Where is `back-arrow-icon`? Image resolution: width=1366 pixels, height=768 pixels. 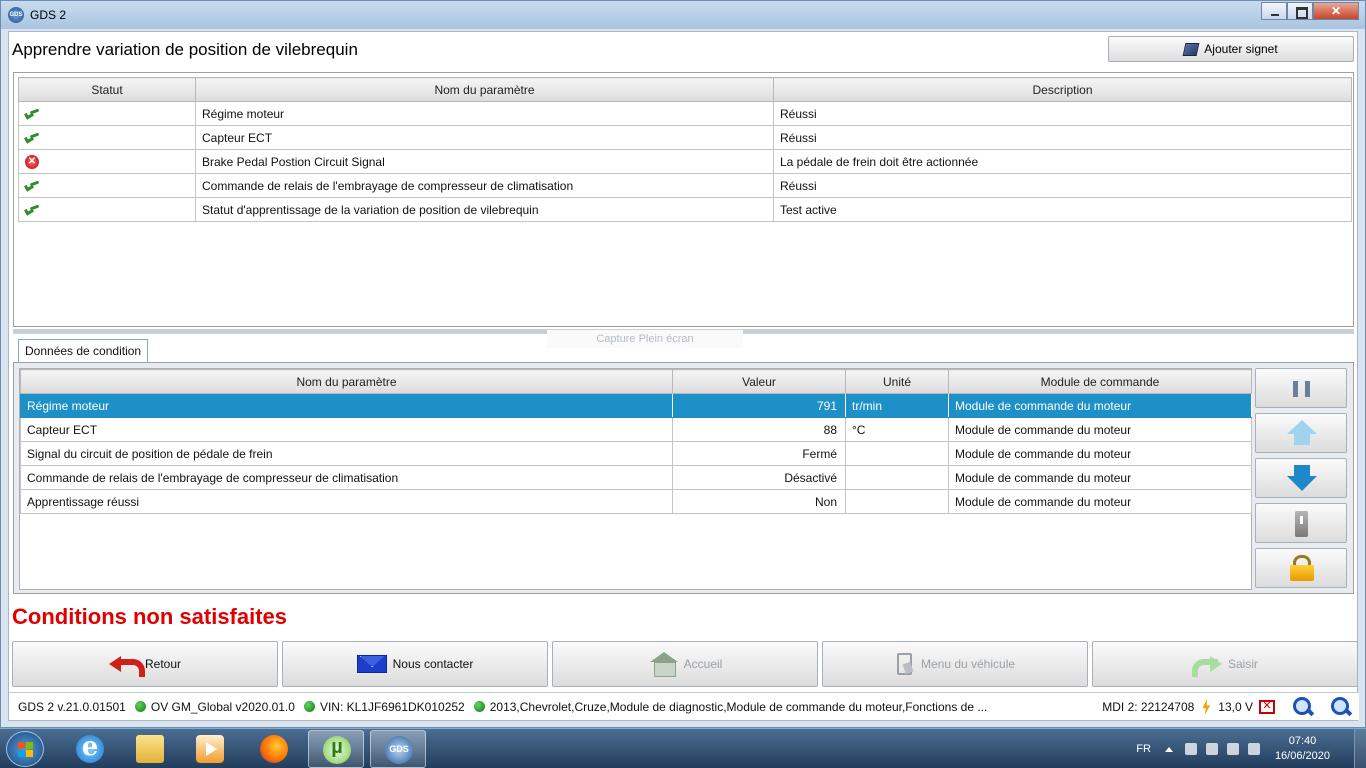 back-arrow-icon is located at coordinates (126, 666).